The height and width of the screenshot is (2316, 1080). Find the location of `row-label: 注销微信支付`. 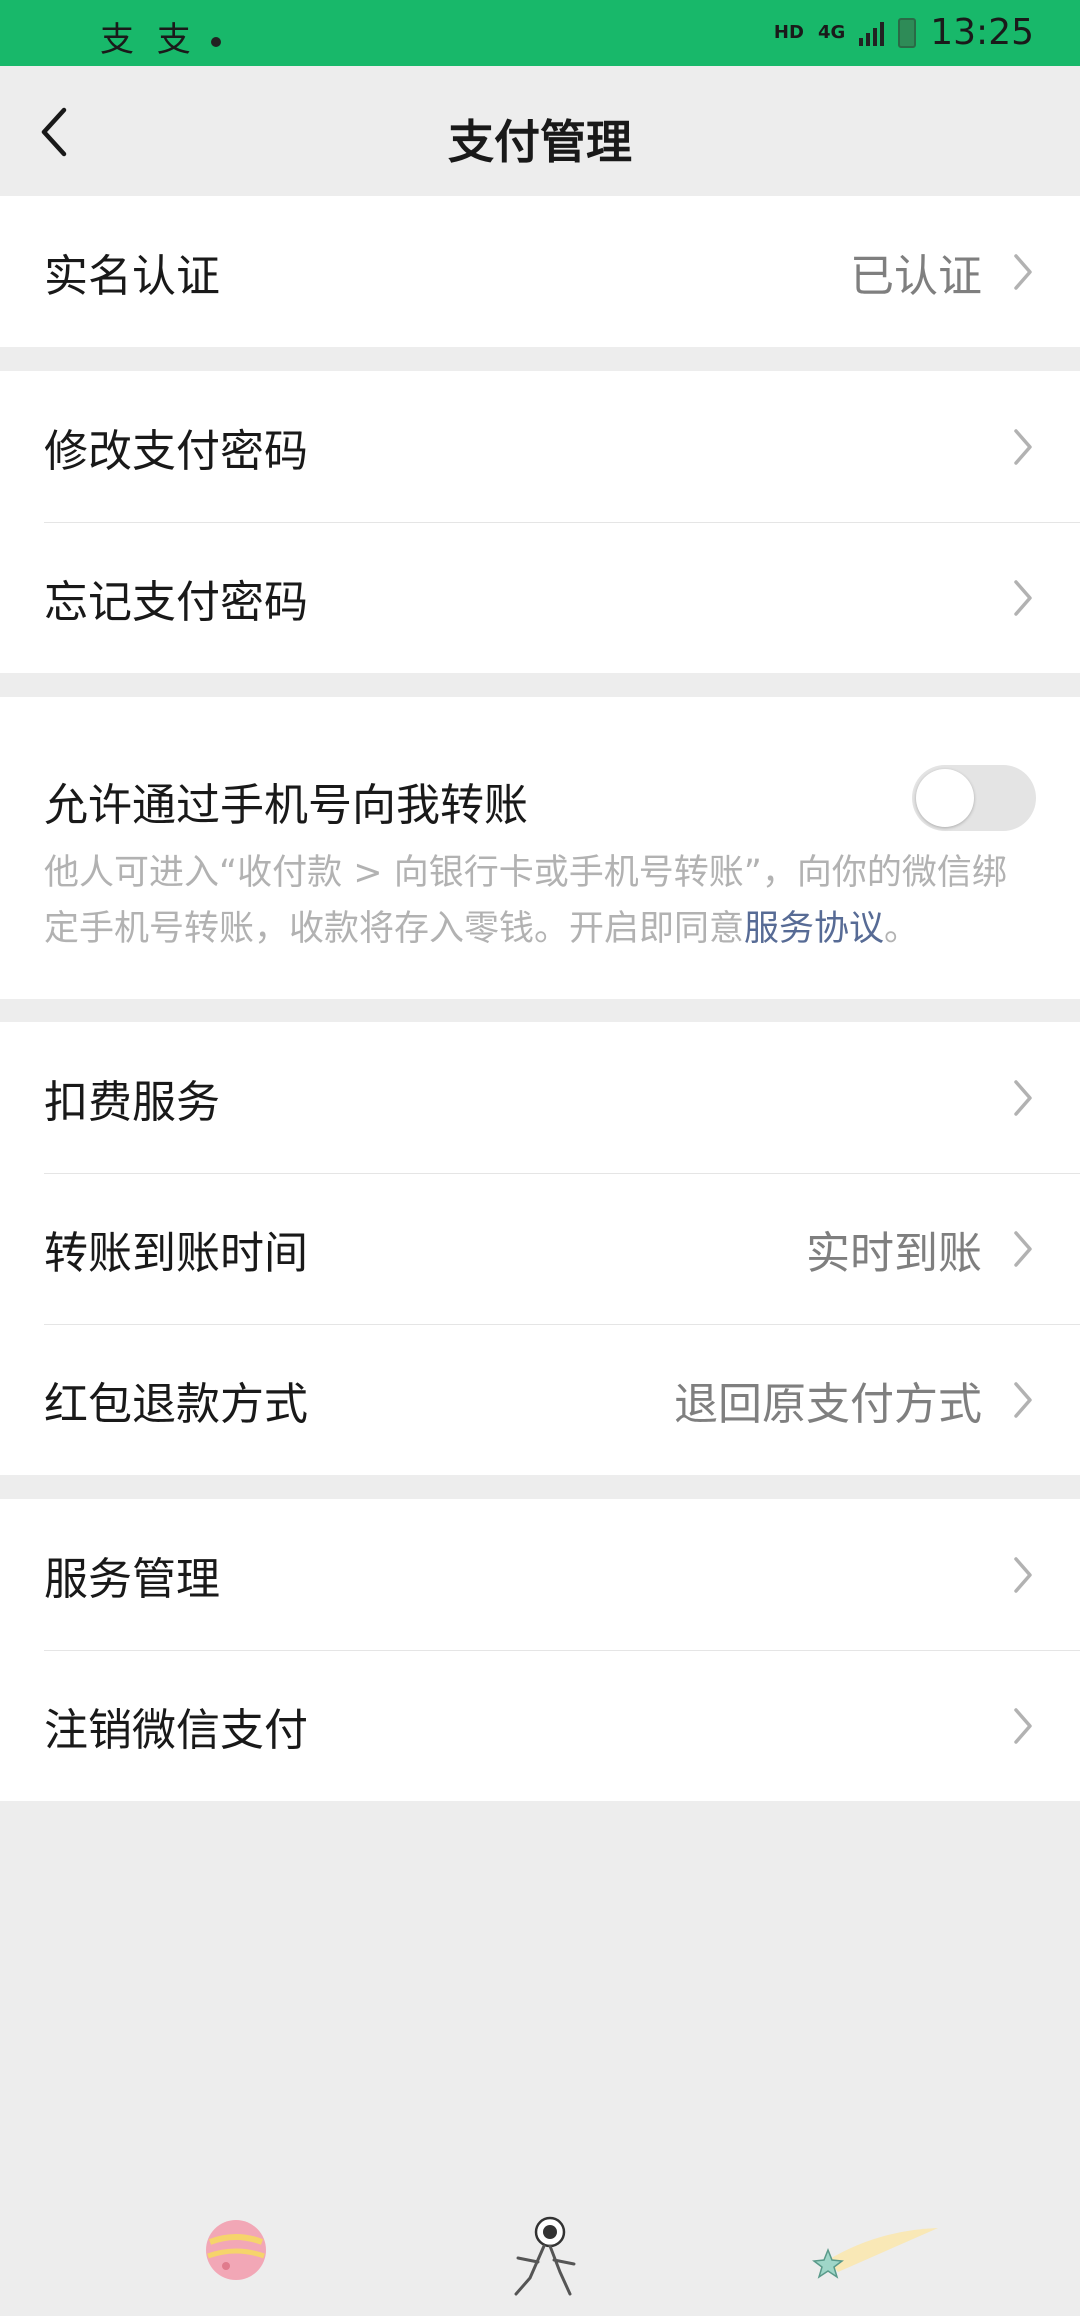

row-label: 注销微信支付 is located at coordinates (176, 1730).